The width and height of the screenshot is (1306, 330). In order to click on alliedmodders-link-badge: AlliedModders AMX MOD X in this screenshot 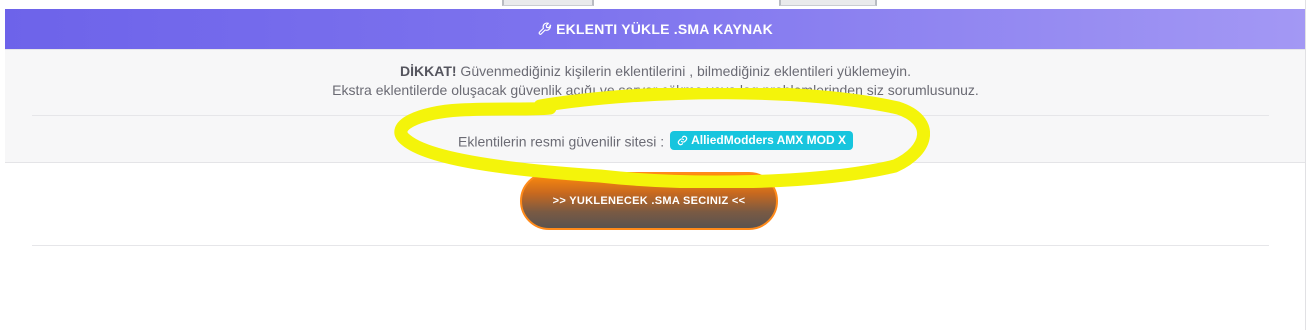, I will do `click(761, 140)`.